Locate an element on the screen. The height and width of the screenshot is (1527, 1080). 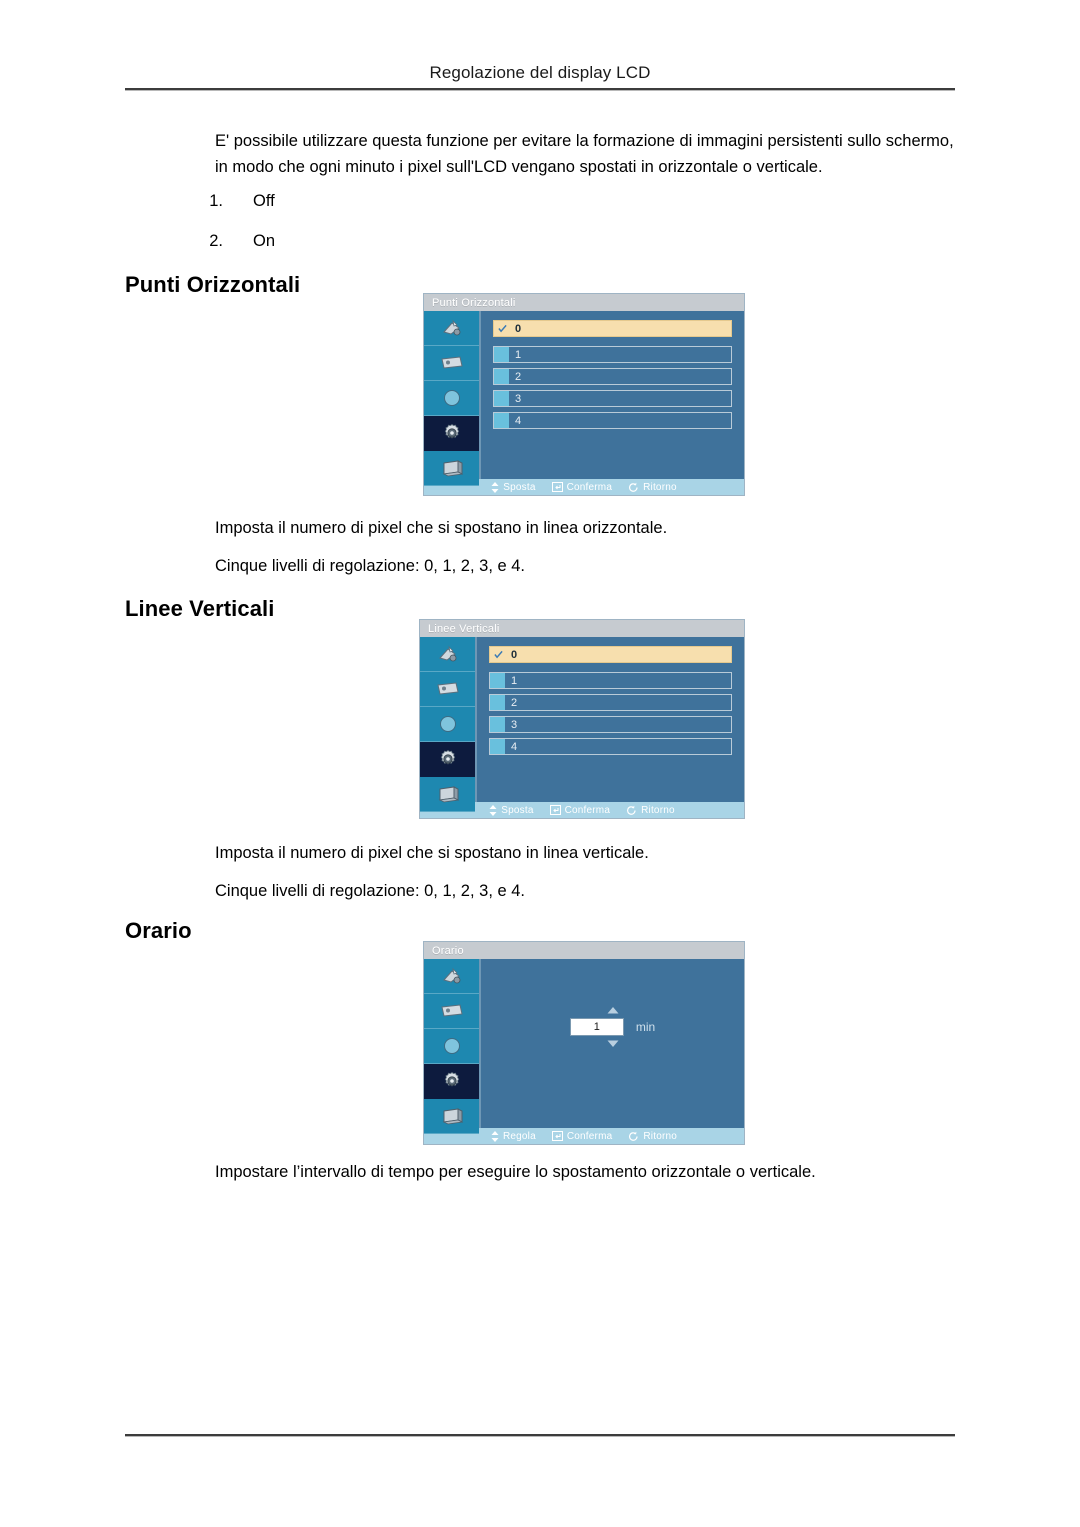
osd-body: 1 min is located at coordinates (584, 1046).